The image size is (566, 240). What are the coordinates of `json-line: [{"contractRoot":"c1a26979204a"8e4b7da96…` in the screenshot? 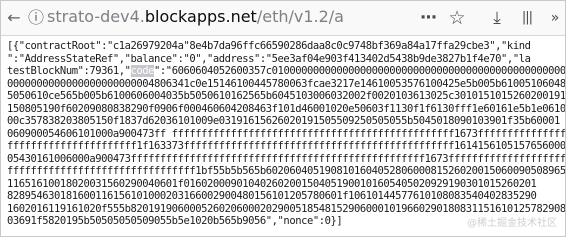 It's located at (269, 46).